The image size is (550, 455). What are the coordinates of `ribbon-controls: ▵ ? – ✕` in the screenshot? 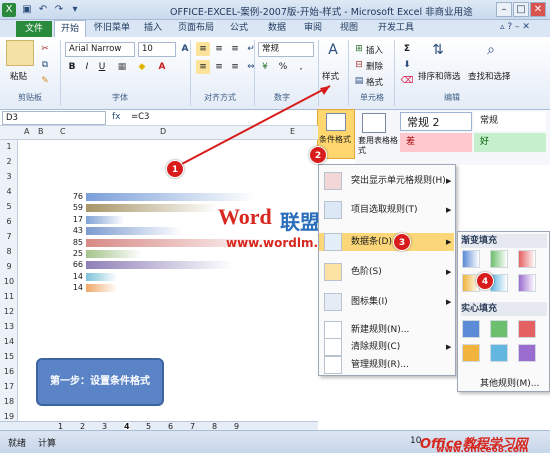 It's located at (520, 28).